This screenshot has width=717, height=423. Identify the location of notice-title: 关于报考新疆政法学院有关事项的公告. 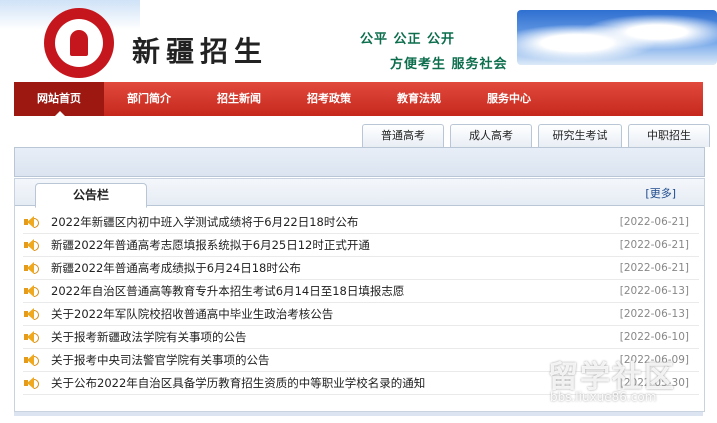
(334, 337).